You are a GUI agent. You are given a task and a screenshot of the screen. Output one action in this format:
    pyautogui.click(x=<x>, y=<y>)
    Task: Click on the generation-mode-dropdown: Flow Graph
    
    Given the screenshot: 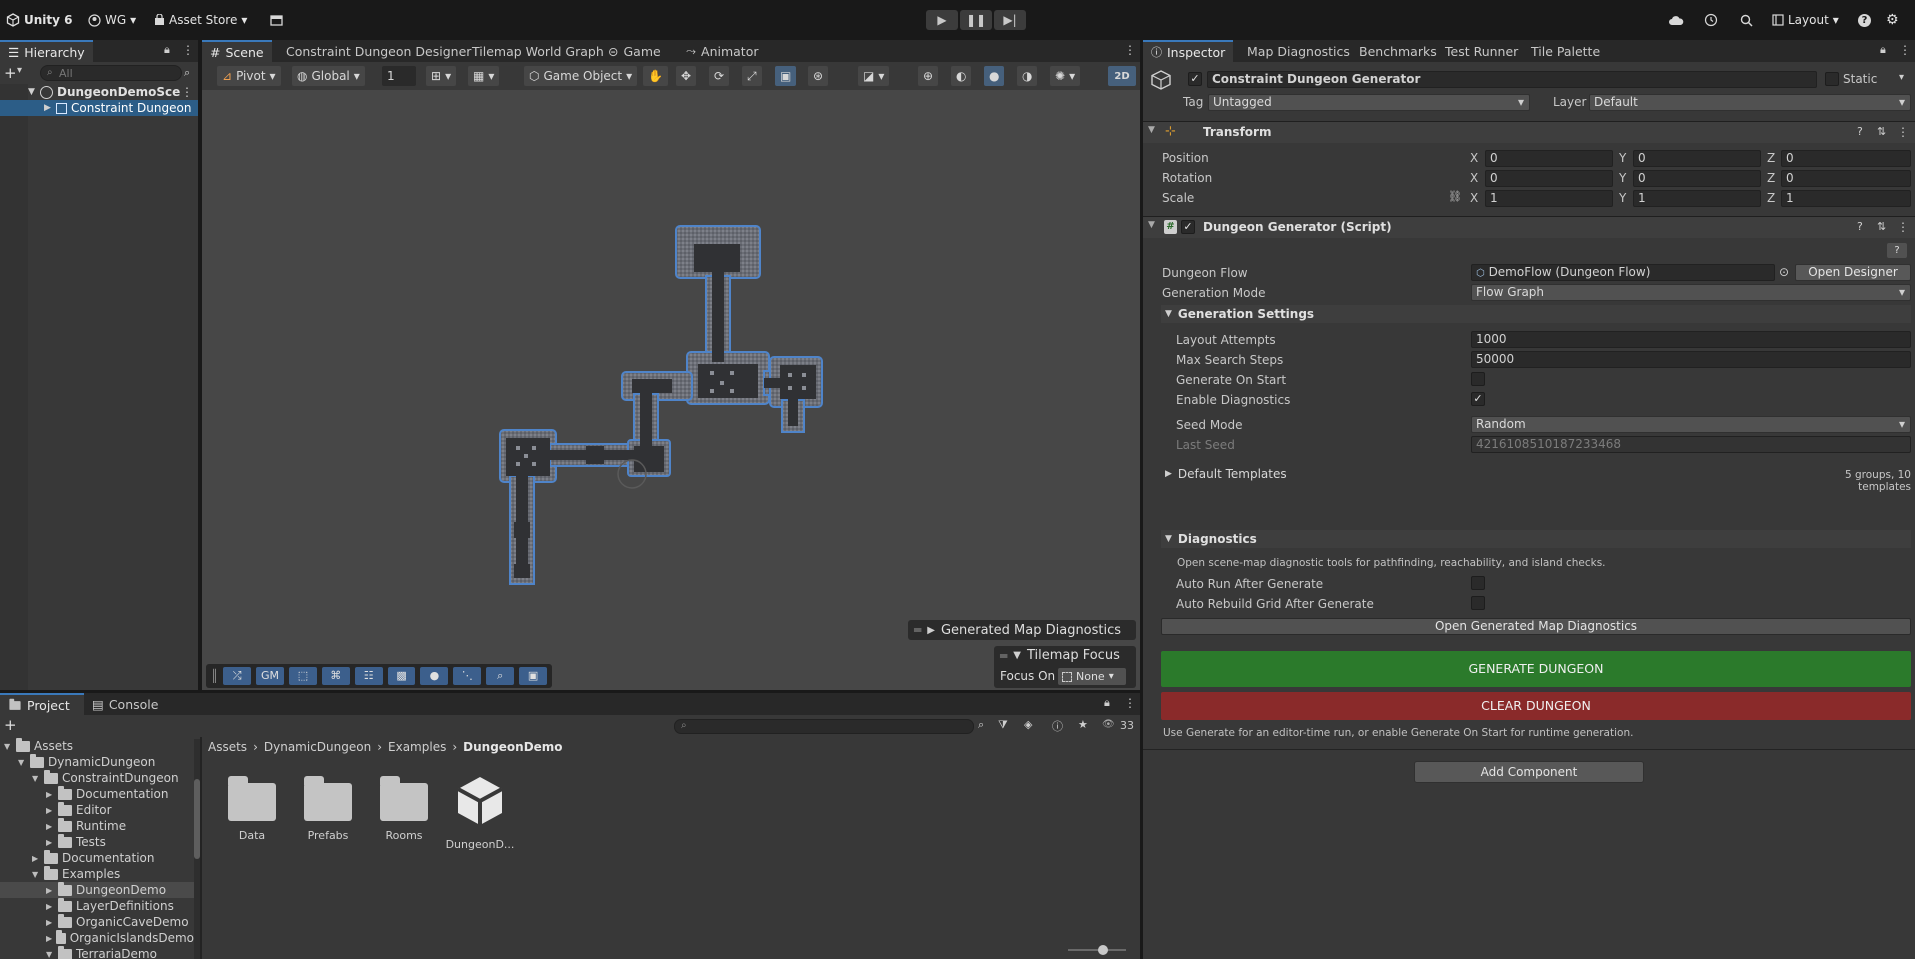 What is the action you would take?
    pyautogui.click(x=1691, y=292)
    